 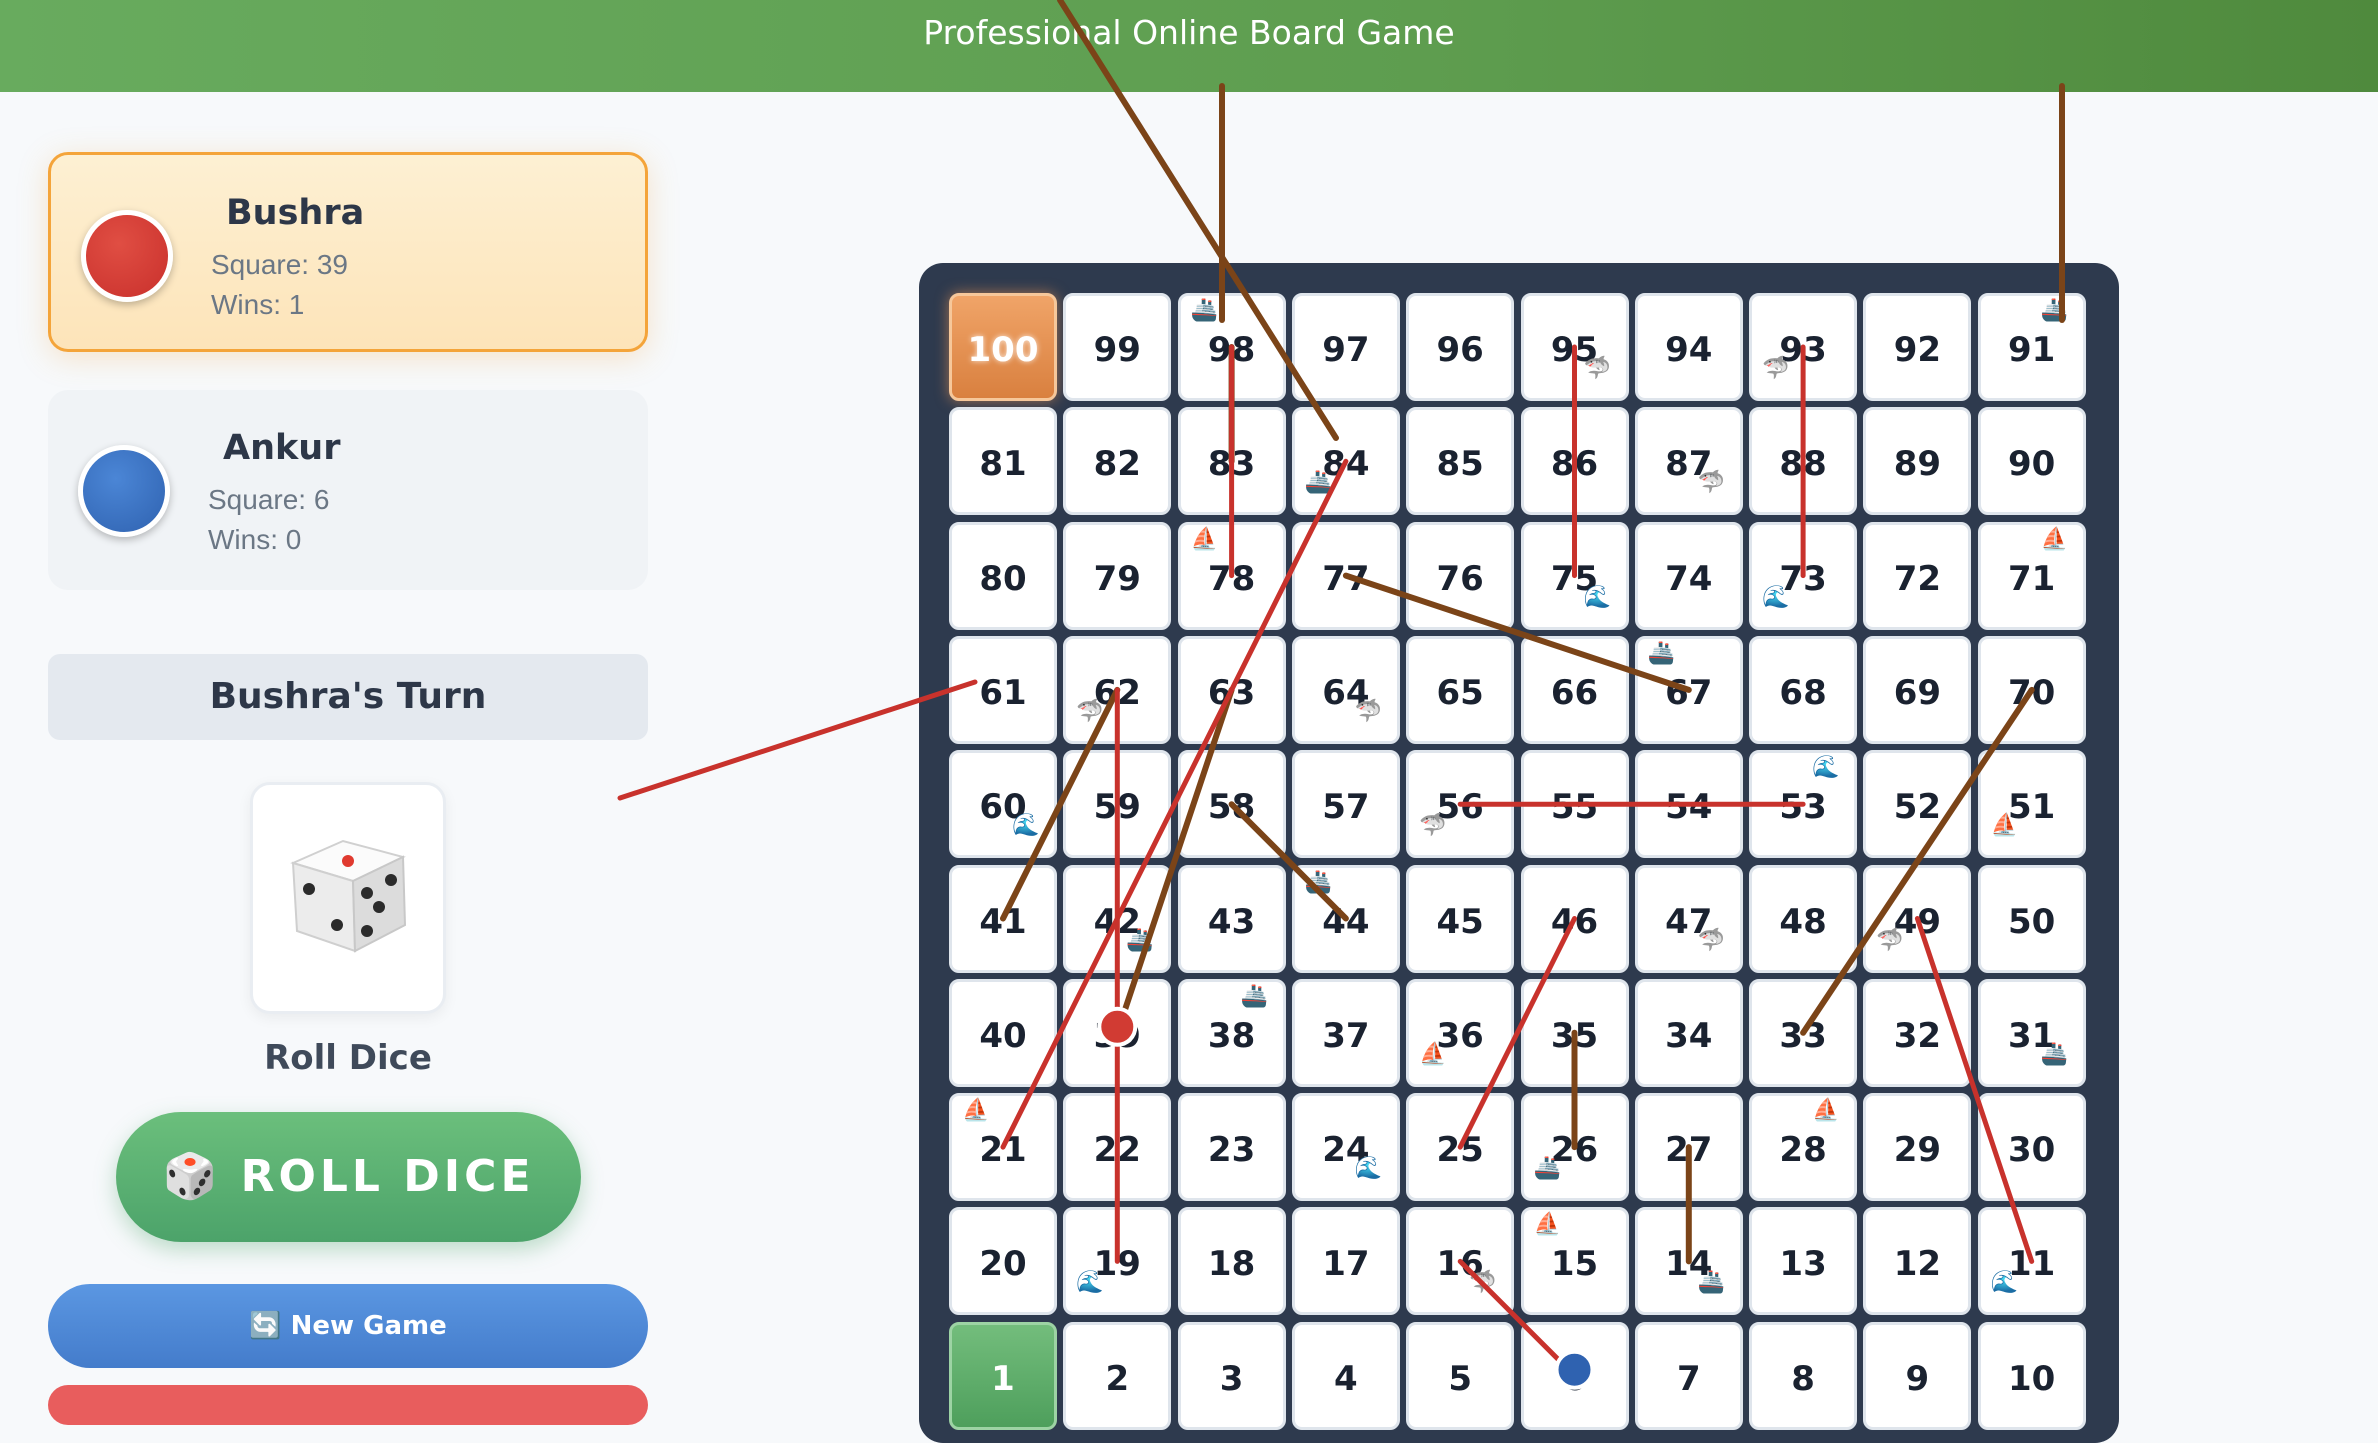 What do you see at coordinates (1117, 689) in the screenshot?
I see `board-cell-62: 62 🦈` at bounding box center [1117, 689].